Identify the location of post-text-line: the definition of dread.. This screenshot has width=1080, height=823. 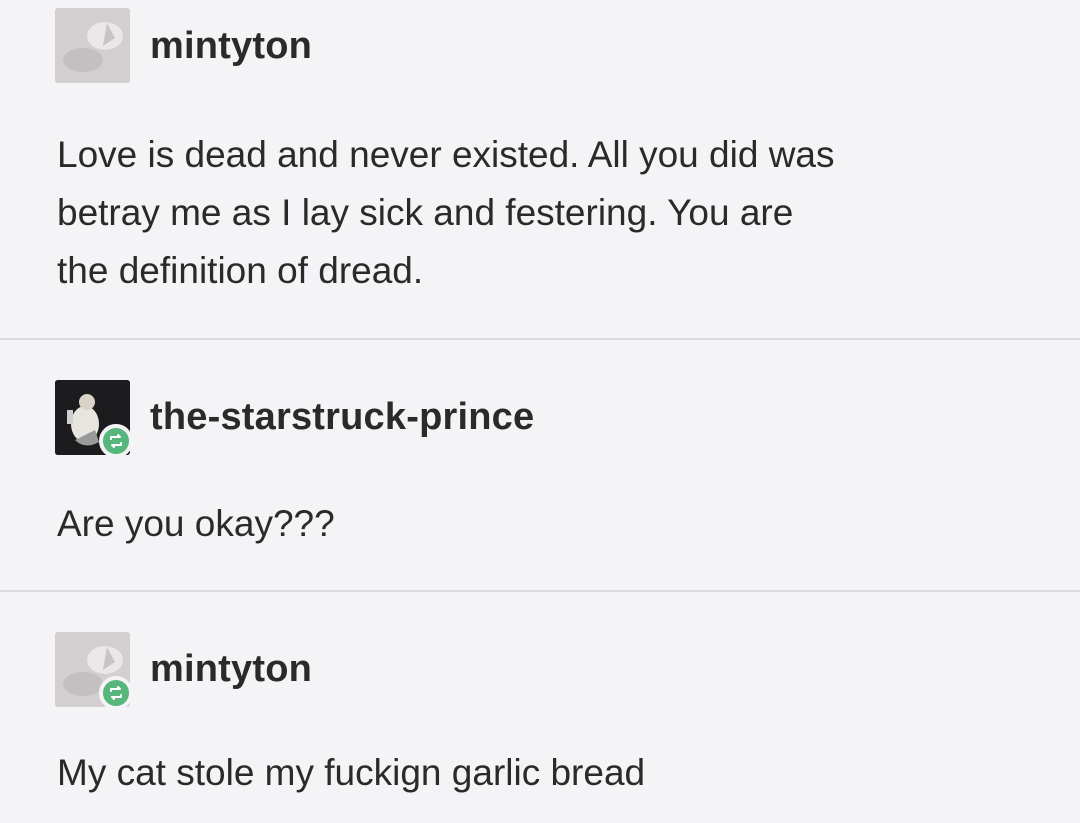
(240, 270).